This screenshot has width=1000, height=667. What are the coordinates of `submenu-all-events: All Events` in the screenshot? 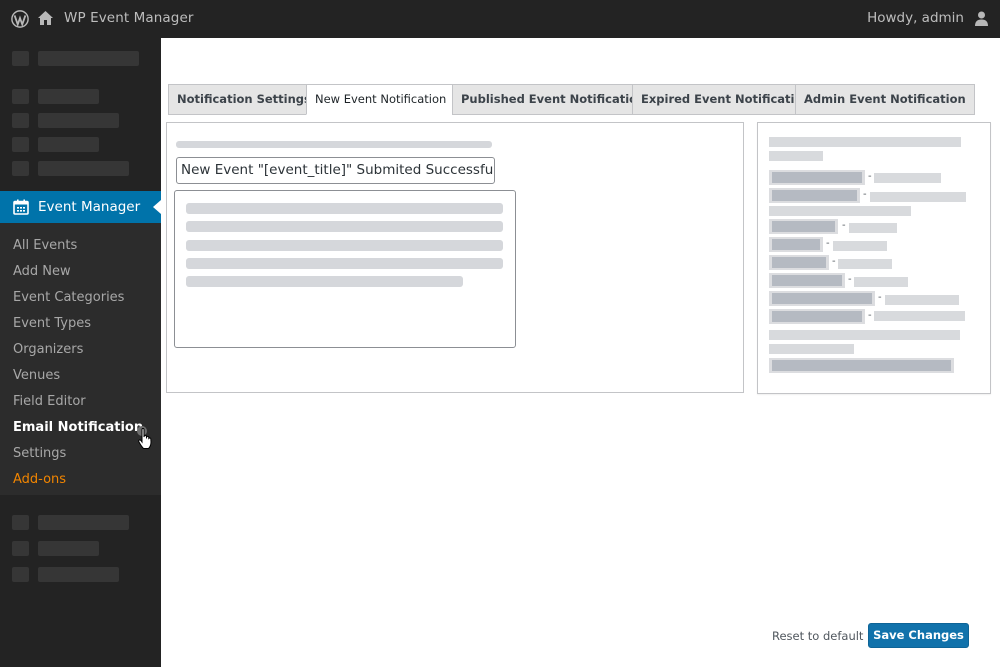 It's located at (45, 245).